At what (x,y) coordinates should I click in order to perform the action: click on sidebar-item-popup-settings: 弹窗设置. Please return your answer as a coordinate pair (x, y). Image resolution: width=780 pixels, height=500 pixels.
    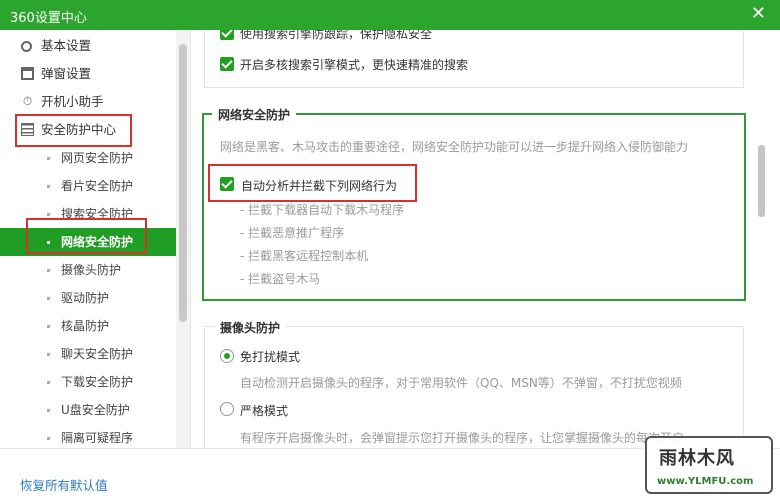
    Looking at the image, I should click on (88, 74).